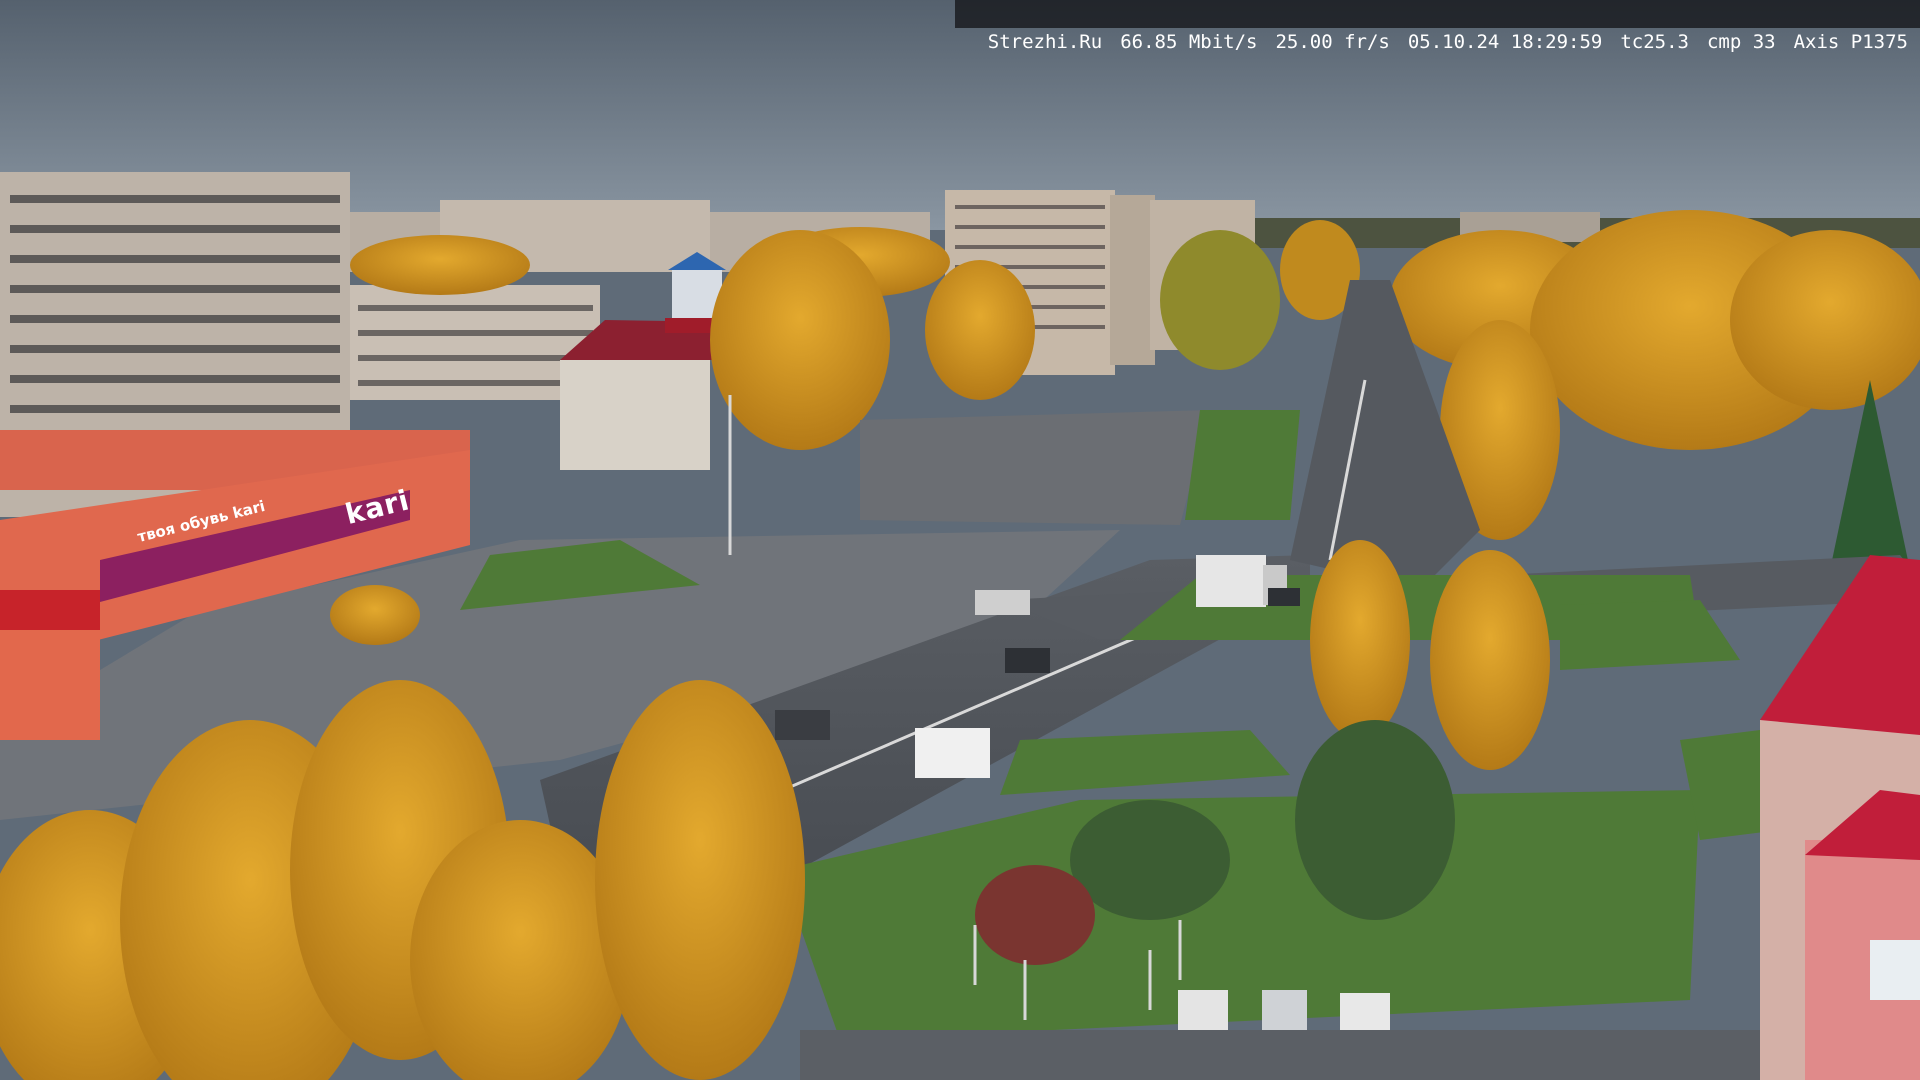 The image size is (1920, 1080). What do you see at coordinates (1850, 42) in the screenshot?
I see `overlay-camera-model: Axis P1375` at bounding box center [1850, 42].